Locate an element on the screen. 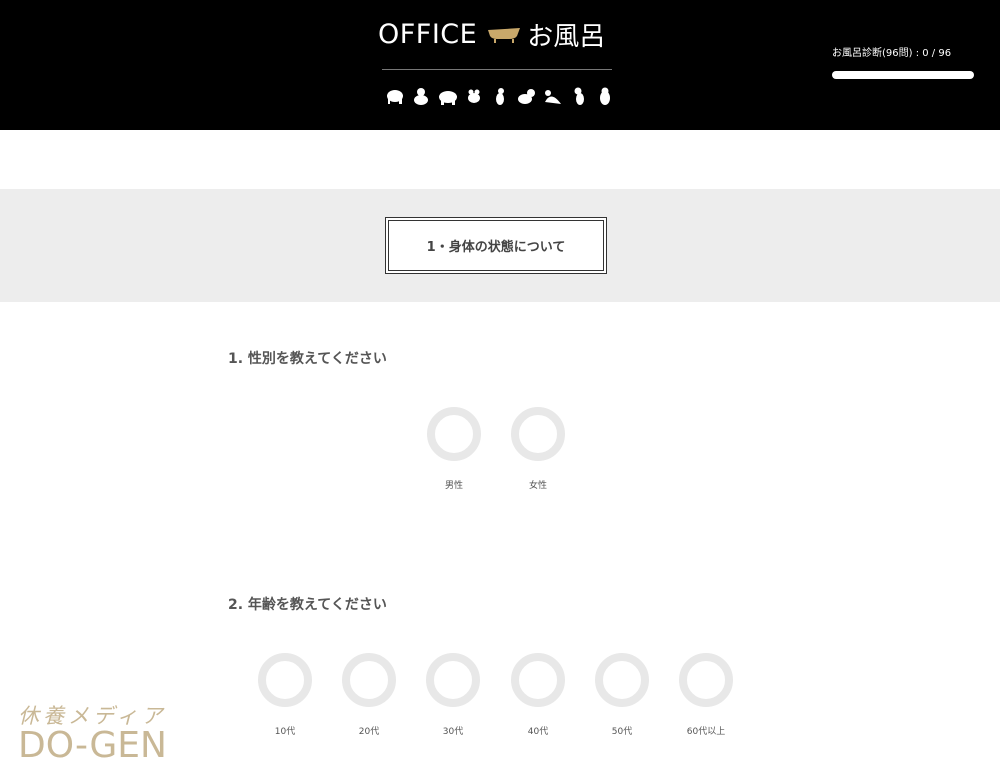 This screenshot has width=1000, height=777. option-age-40s: 40代 is located at coordinates (538, 695).